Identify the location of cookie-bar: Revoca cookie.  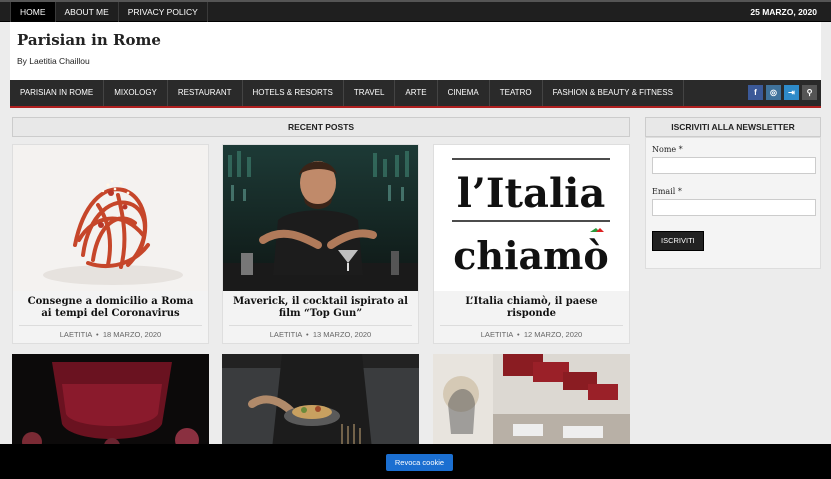
(415, 461).